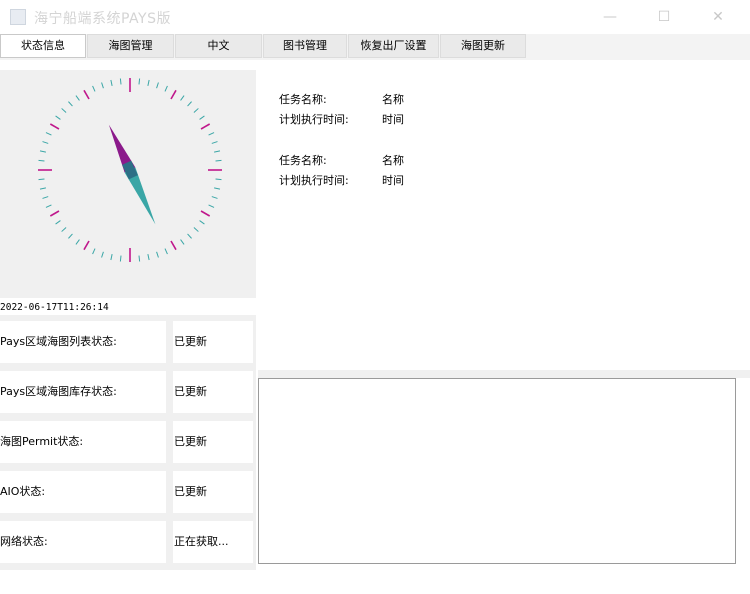 Image resolution: width=750 pixels, height=594 pixels. I want to click on app-icon, so click(18, 17).